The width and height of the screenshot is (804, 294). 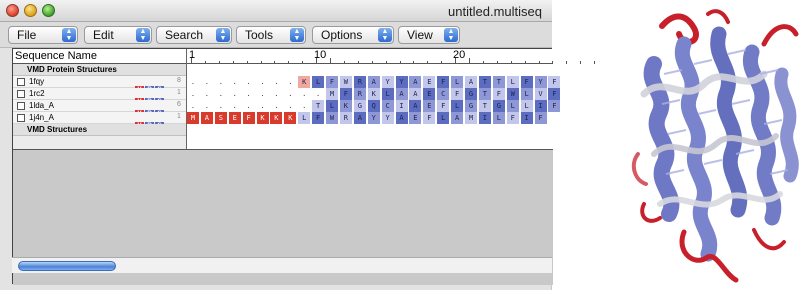 What do you see at coordinates (220, 118) in the screenshot?
I see `residue-cell: S` at bounding box center [220, 118].